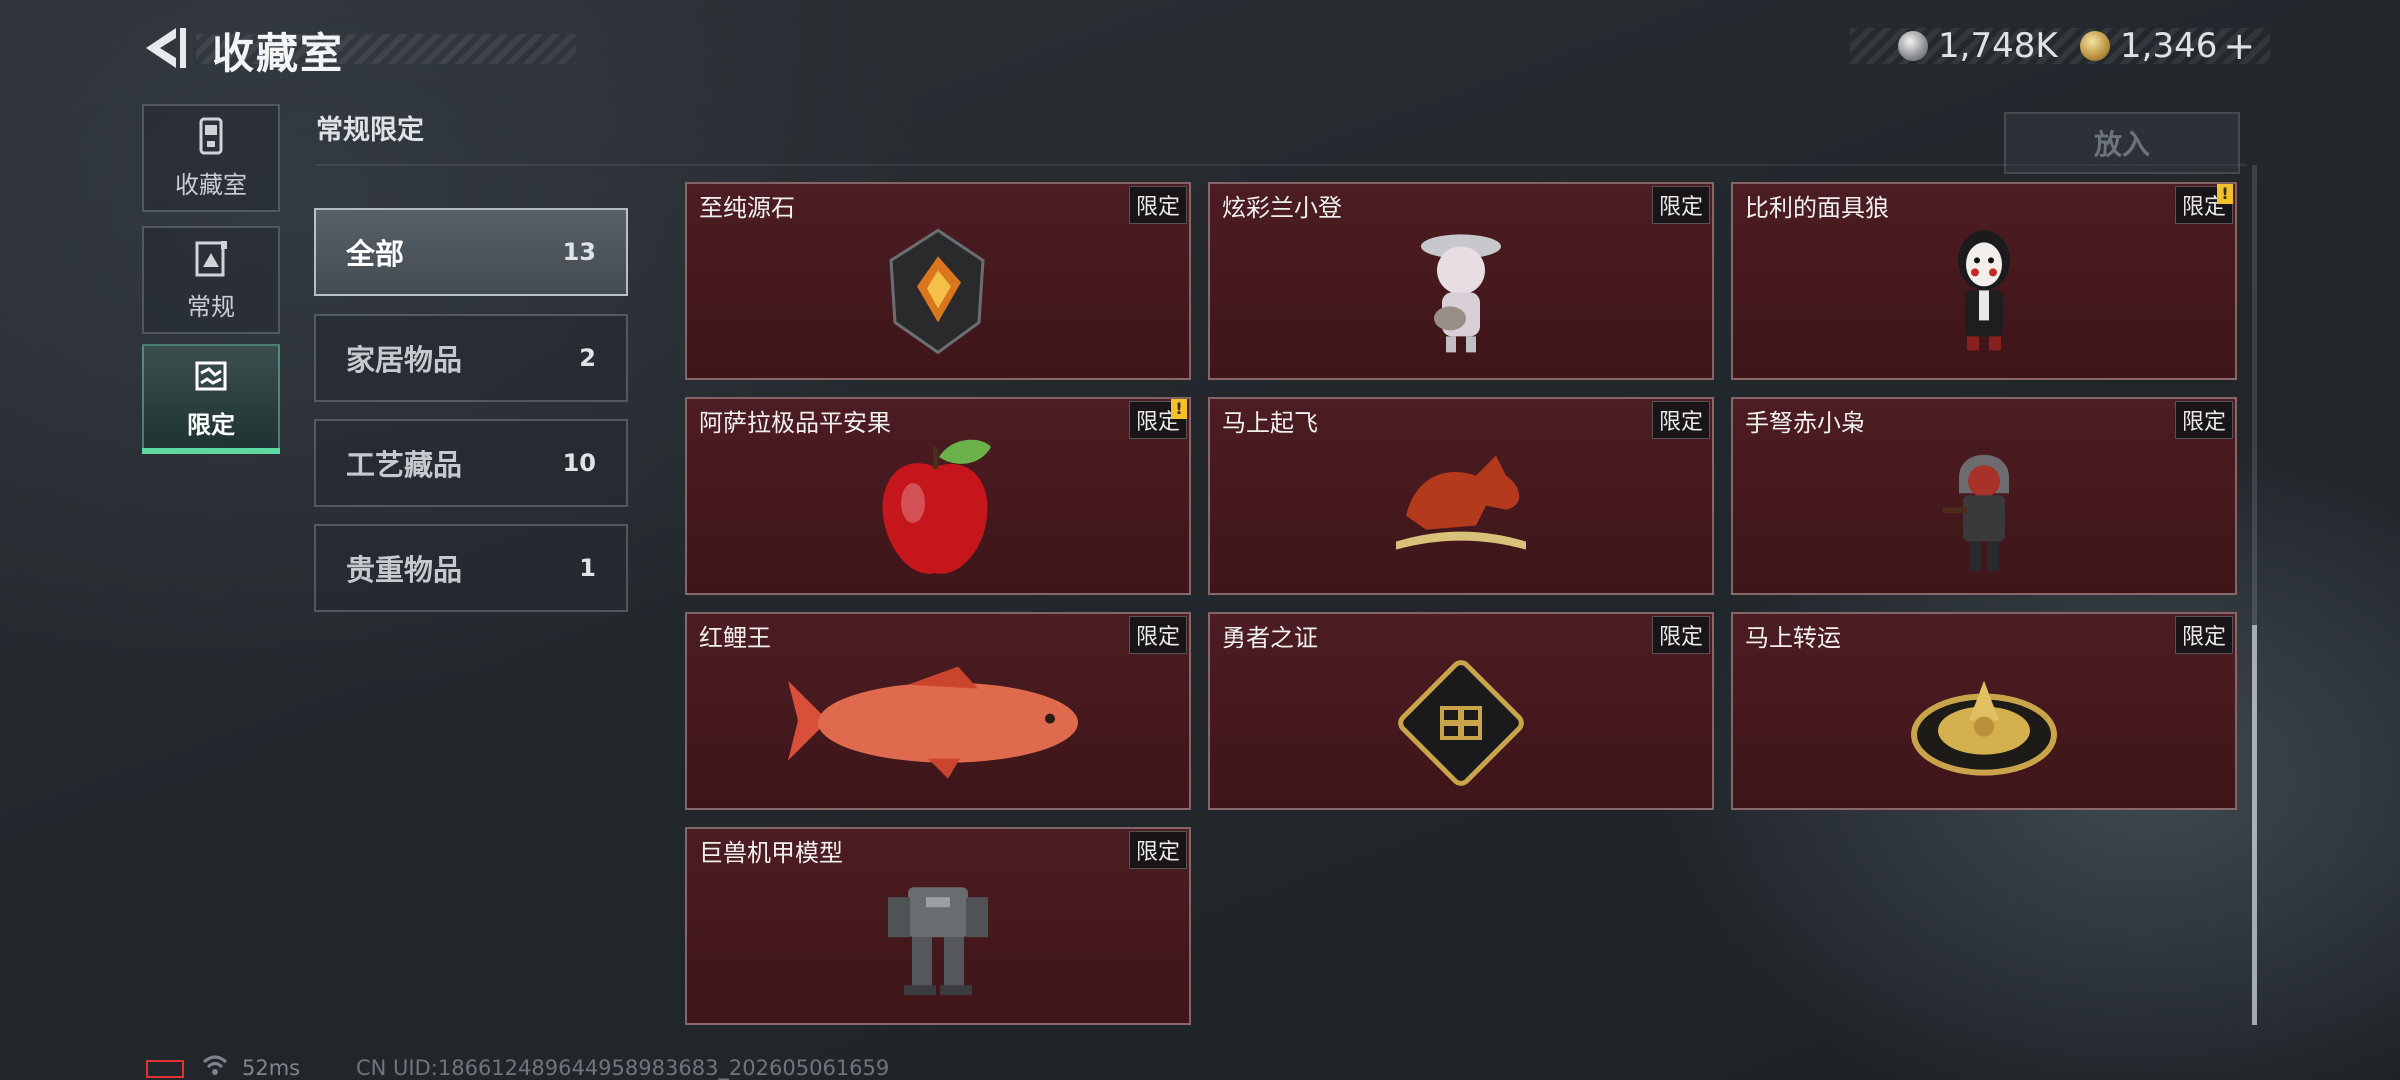 This screenshot has width=2400, height=1080. What do you see at coordinates (211, 398) in the screenshot?
I see `nav-limited: 限定` at bounding box center [211, 398].